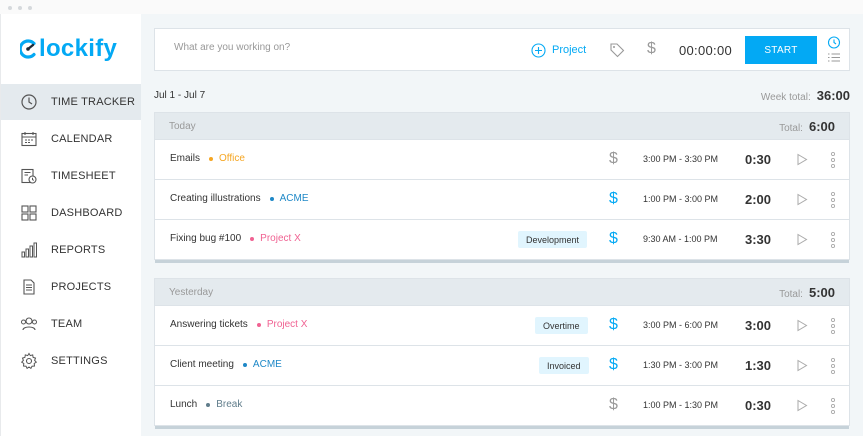  What do you see at coordinates (239, 198) in the screenshot?
I see `entry-description: Creating illustrations ACME` at bounding box center [239, 198].